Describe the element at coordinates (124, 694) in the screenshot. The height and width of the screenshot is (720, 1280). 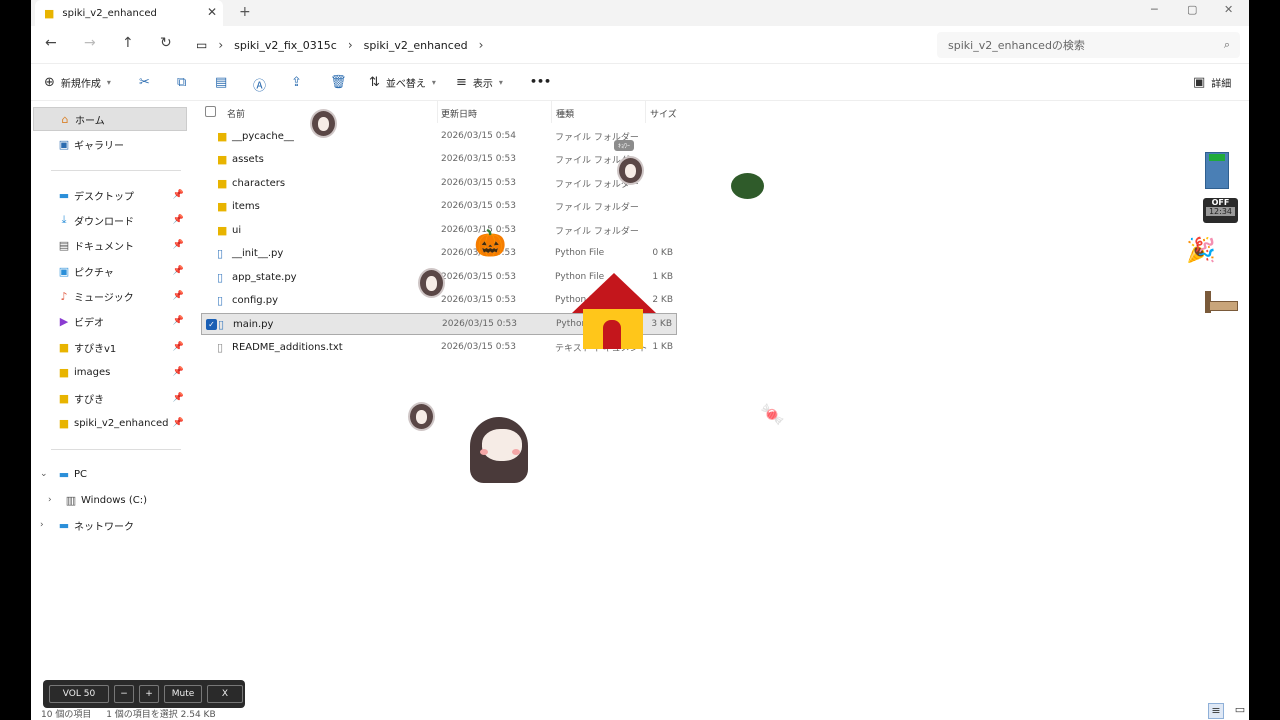
I see `volume-down-button: −` at that location.